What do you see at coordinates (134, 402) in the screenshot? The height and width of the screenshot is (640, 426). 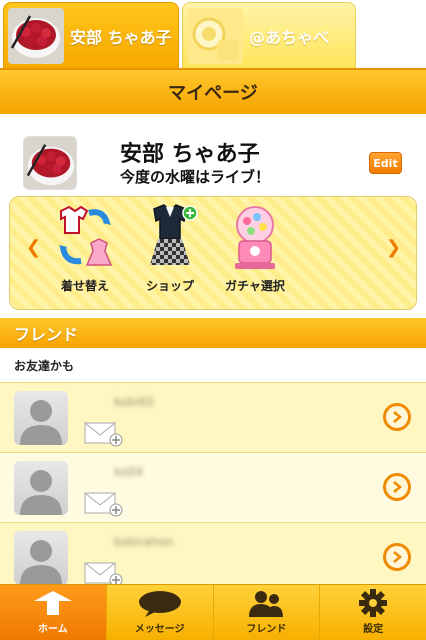 I see `friend-name: kobi65` at bounding box center [134, 402].